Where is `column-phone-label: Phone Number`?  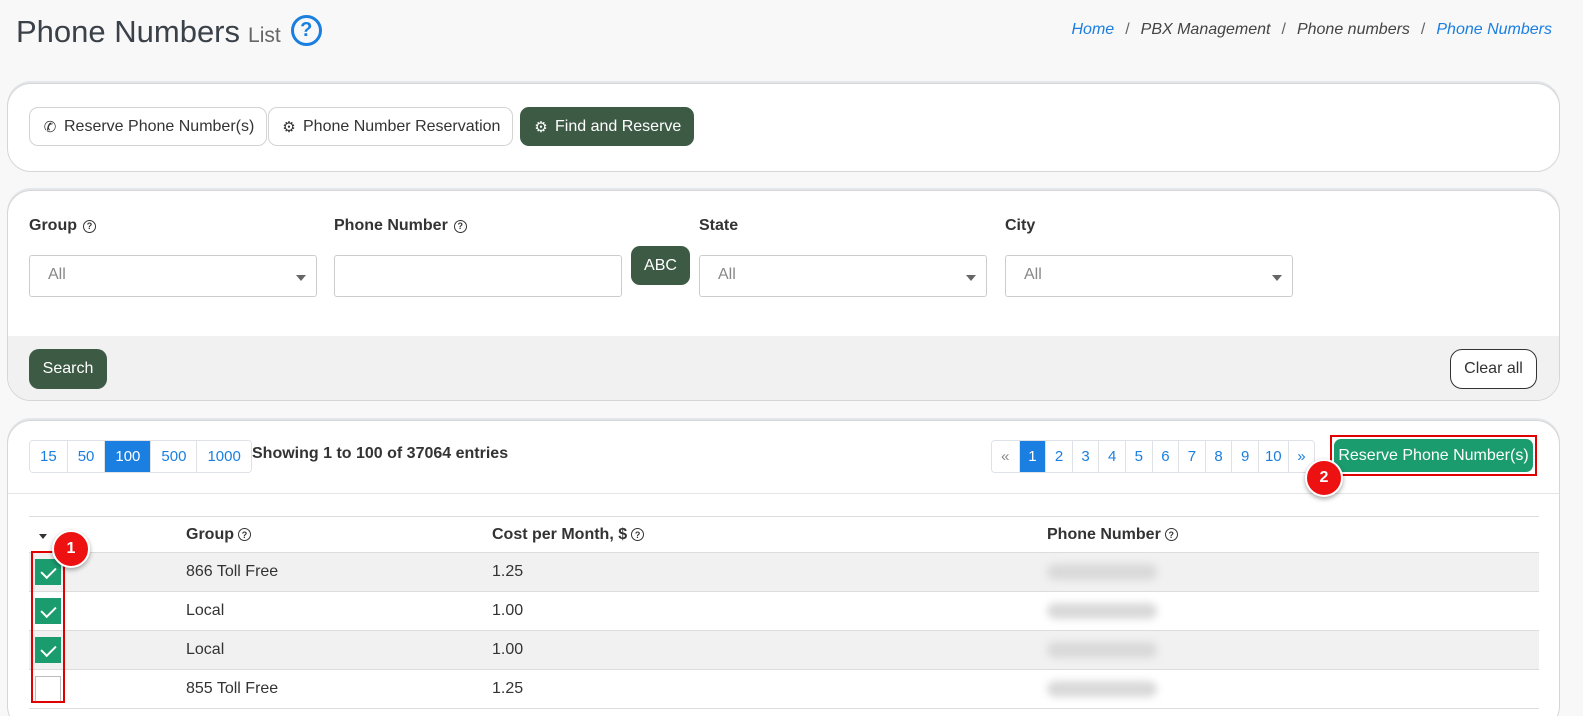
column-phone-label: Phone Number is located at coordinates (1104, 534).